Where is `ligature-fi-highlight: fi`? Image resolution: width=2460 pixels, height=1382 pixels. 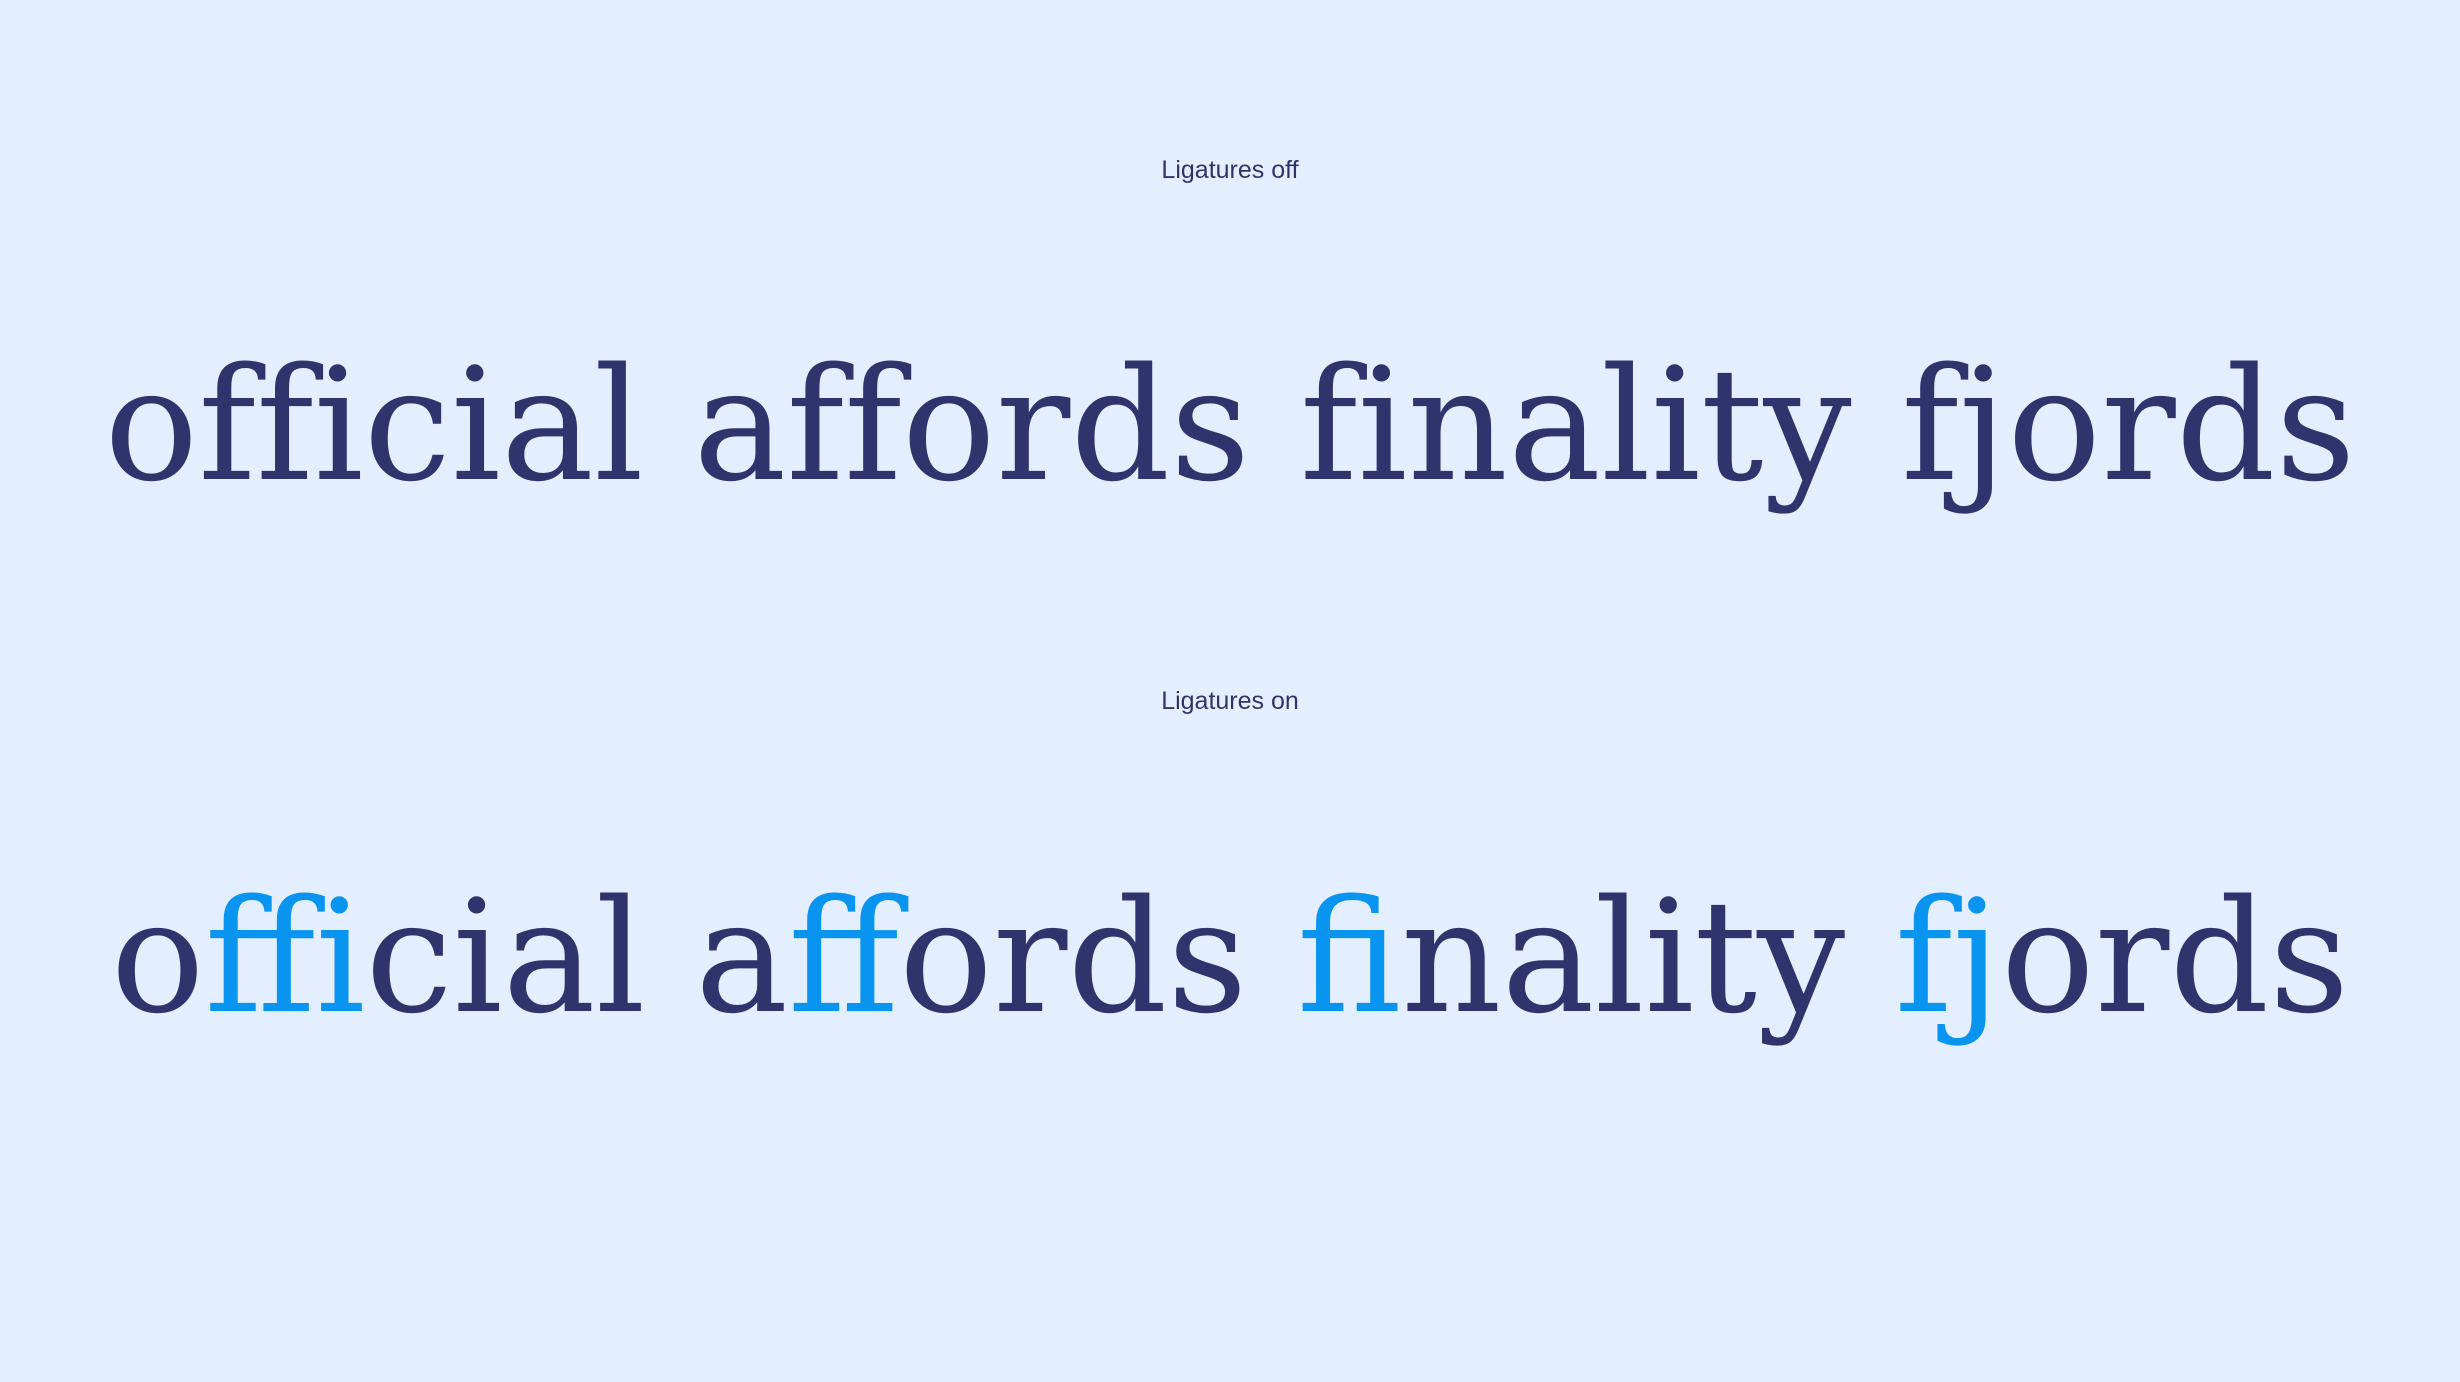
ligature-fi-highlight: fi is located at coordinates (1349, 957).